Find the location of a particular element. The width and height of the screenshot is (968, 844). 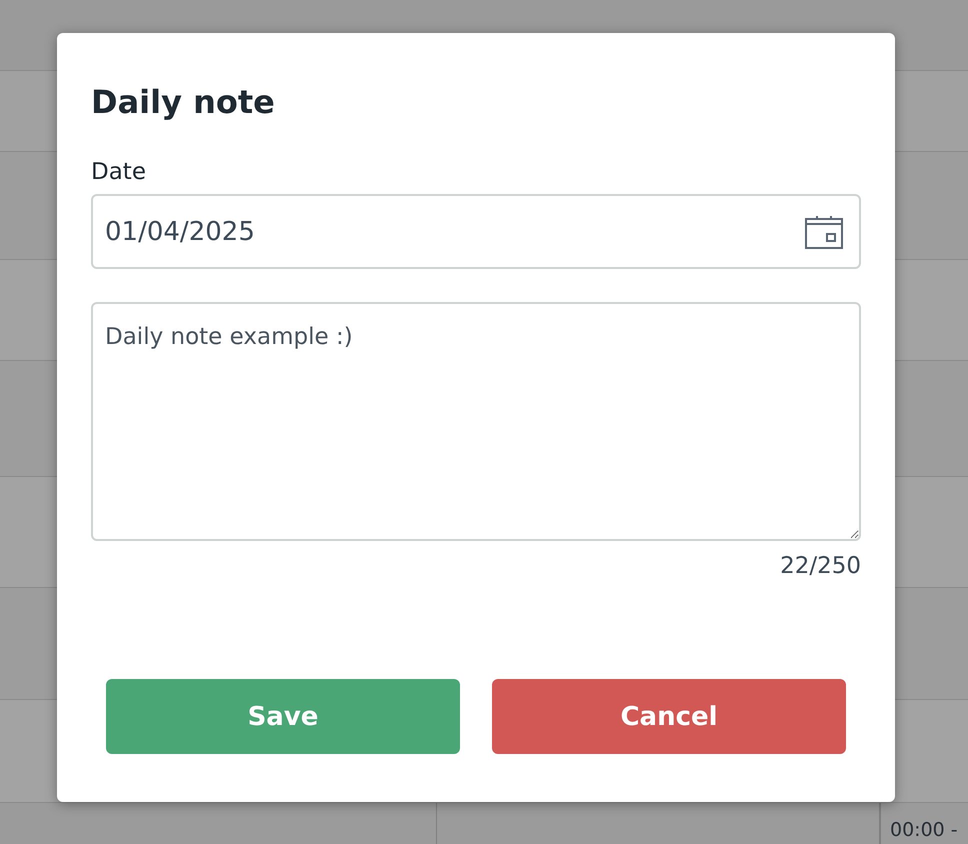

calendar-icon is located at coordinates (824, 231).